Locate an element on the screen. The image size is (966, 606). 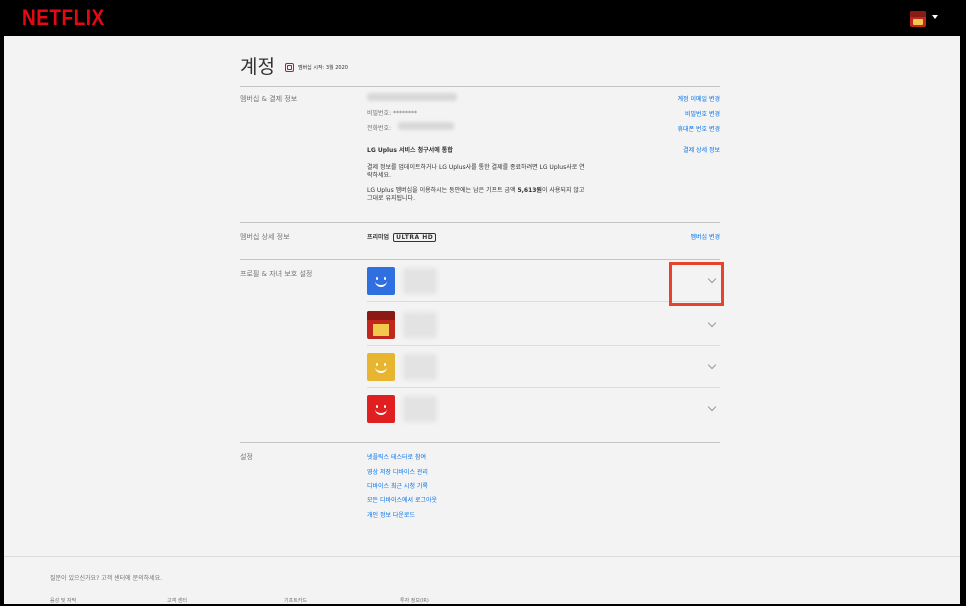
profile-divider is located at coordinates (543, 301).